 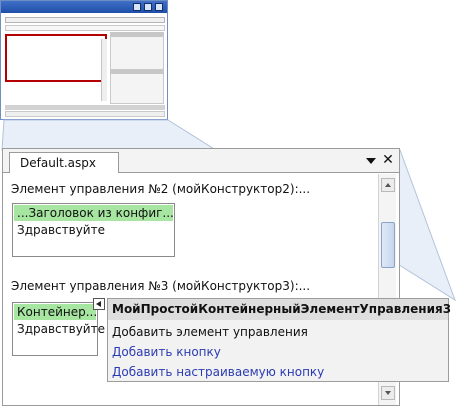 I want to click on scroll-down-icon, so click(x=388, y=393).